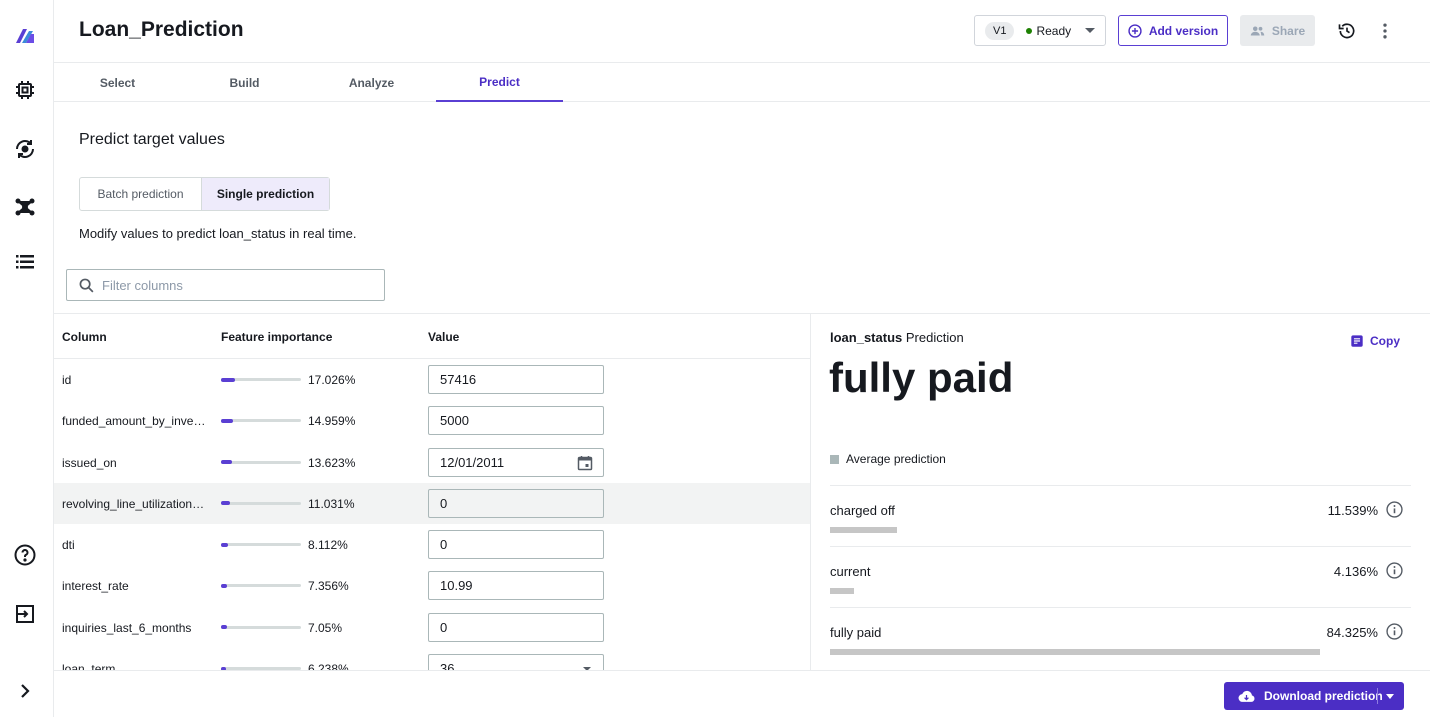  What do you see at coordinates (444, 337) in the screenshot?
I see `value-header: Value` at bounding box center [444, 337].